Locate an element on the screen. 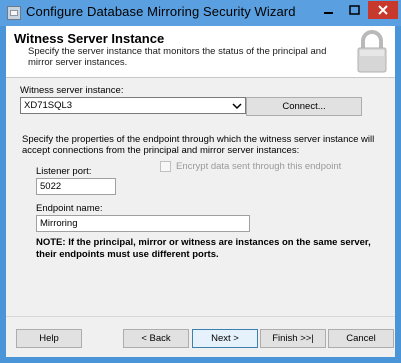  cancel-button: Cancel is located at coordinates (361, 338).